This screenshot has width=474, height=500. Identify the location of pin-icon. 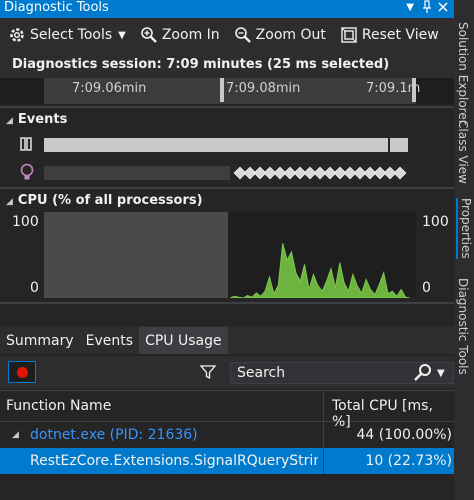
(427, 9).